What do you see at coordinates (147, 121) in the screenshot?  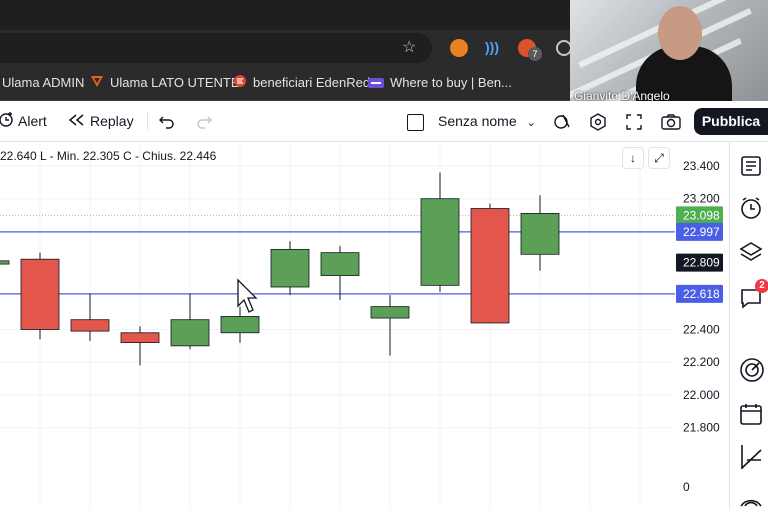 I see `toolbar-divider` at bounding box center [147, 121].